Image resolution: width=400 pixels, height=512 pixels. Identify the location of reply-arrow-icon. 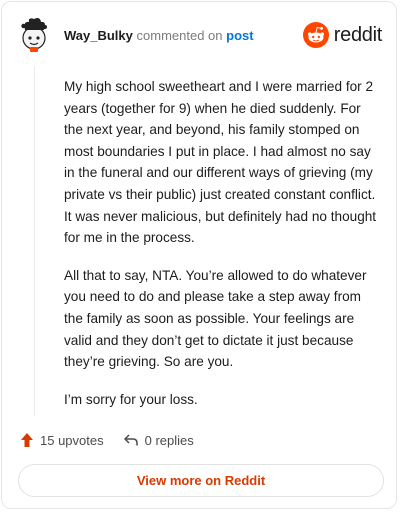
(130, 440).